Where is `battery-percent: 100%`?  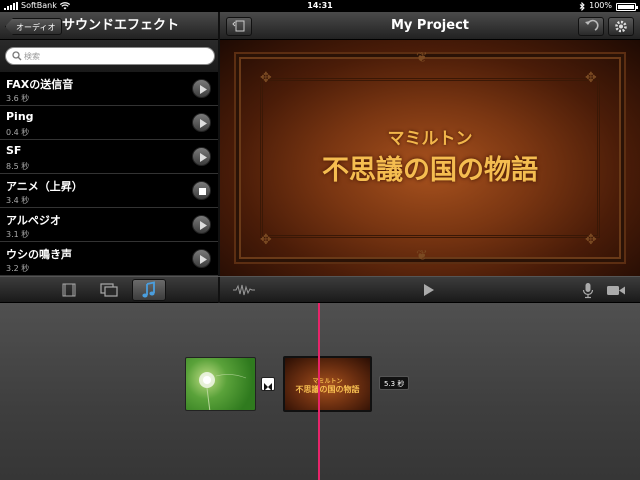 battery-percent: 100% is located at coordinates (600, 5).